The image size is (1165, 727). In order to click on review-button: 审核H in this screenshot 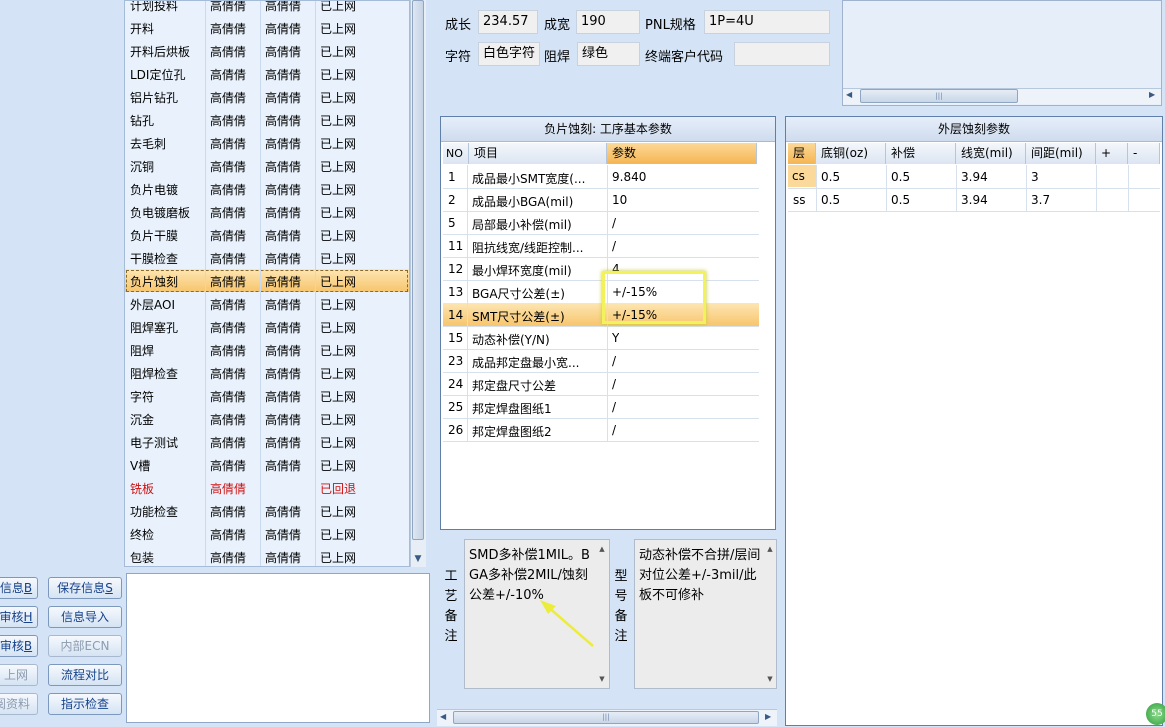, I will do `click(19, 617)`.